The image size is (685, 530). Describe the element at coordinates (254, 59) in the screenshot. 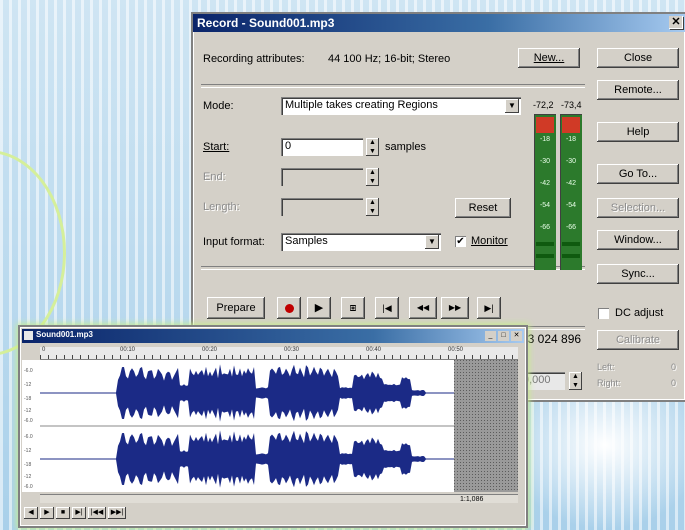

I see `recording-attributes-label: Recording attributes:` at that location.